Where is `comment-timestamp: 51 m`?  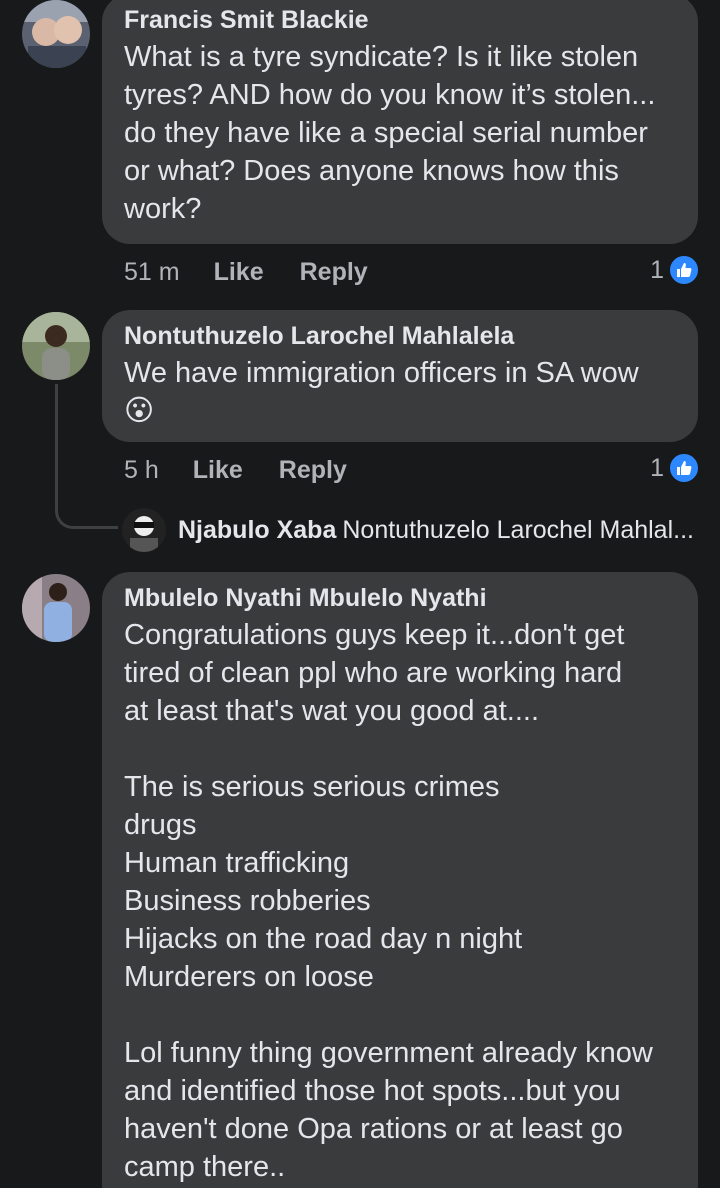 comment-timestamp: 51 m is located at coordinates (152, 272).